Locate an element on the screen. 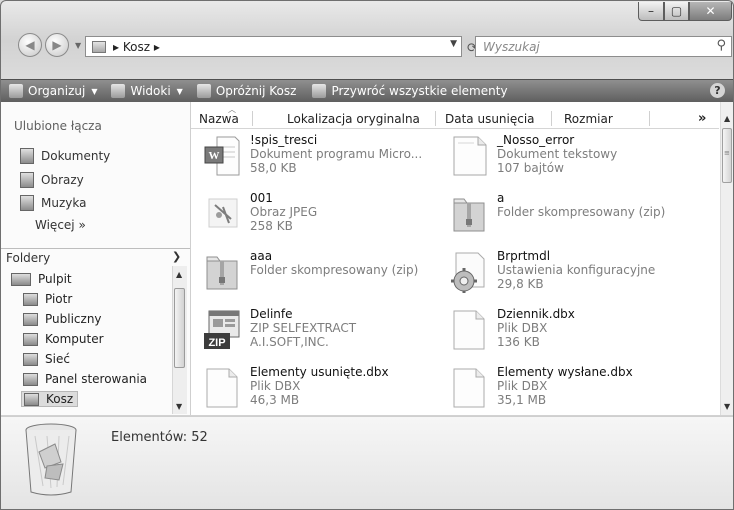 This screenshot has height=510, width=734. desktop-icon is located at coordinates (21, 279).